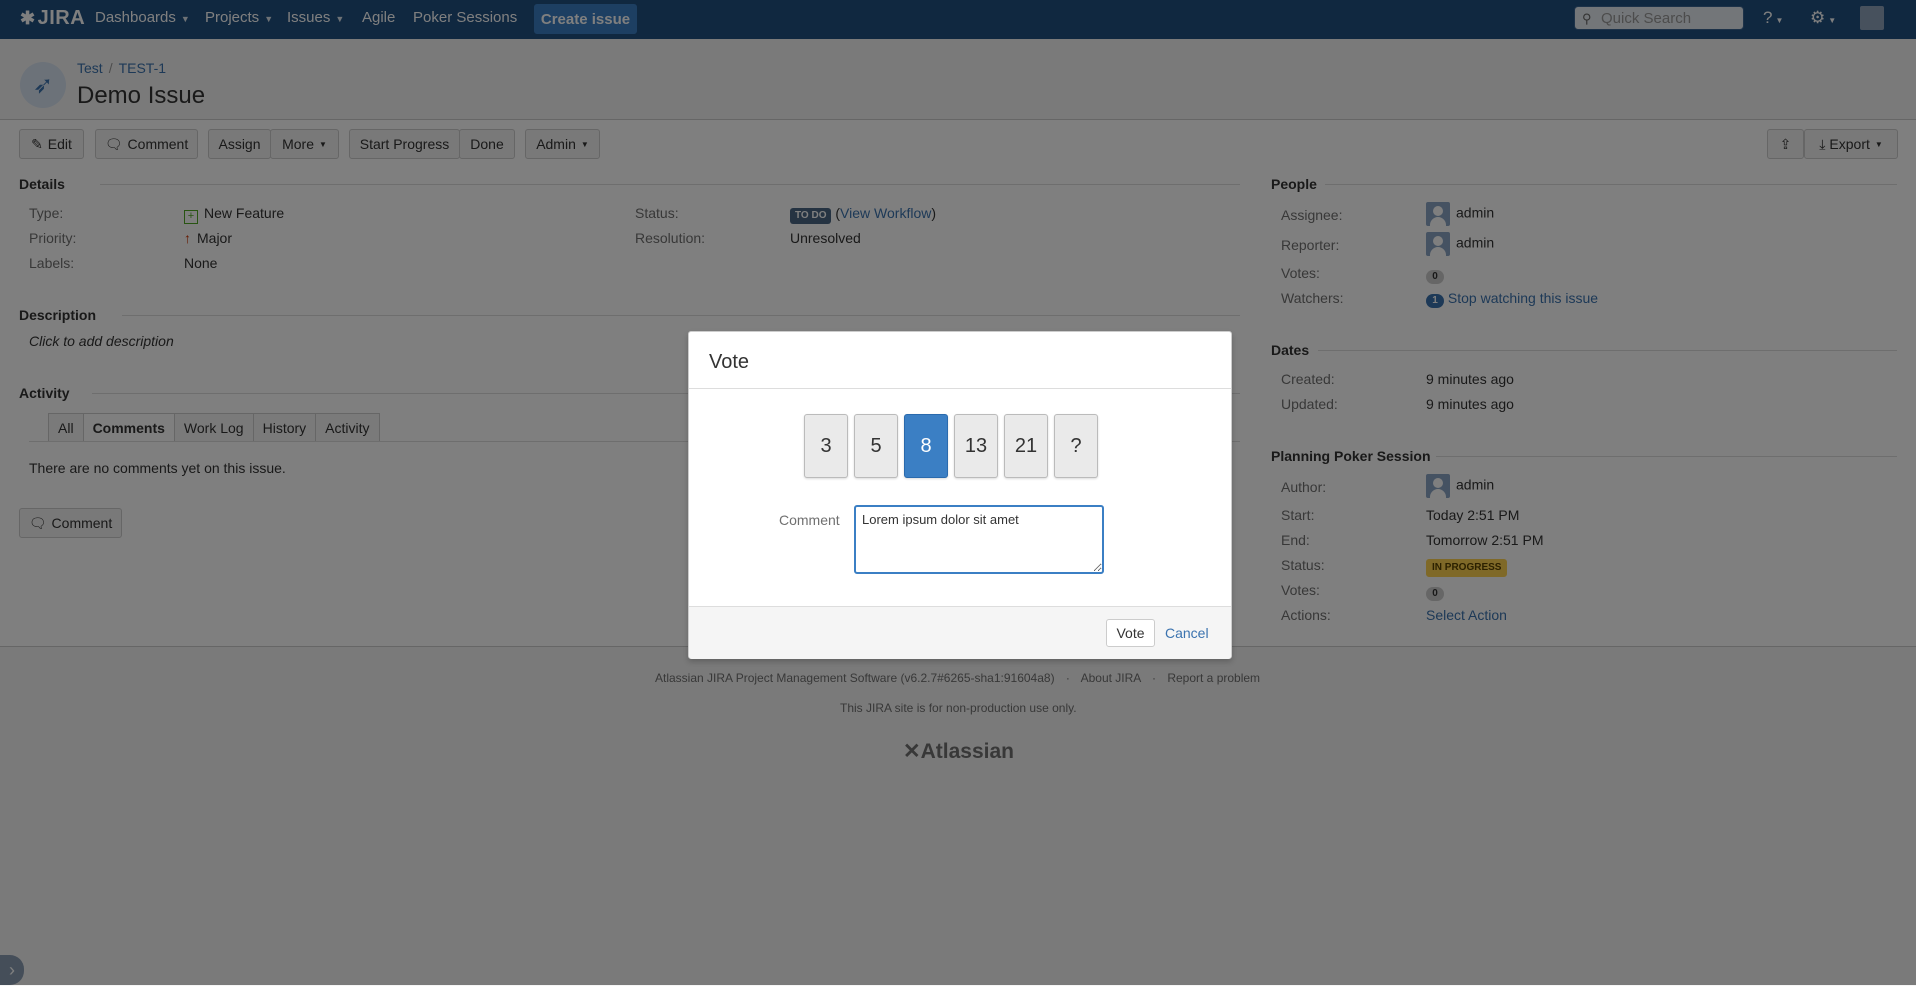 Image resolution: width=1916 pixels, height=986 pixels. What do you see at coordinates (876, 446) in the screenshot?
I see `vote-card-5: 5` at bounding box center [876, 446].